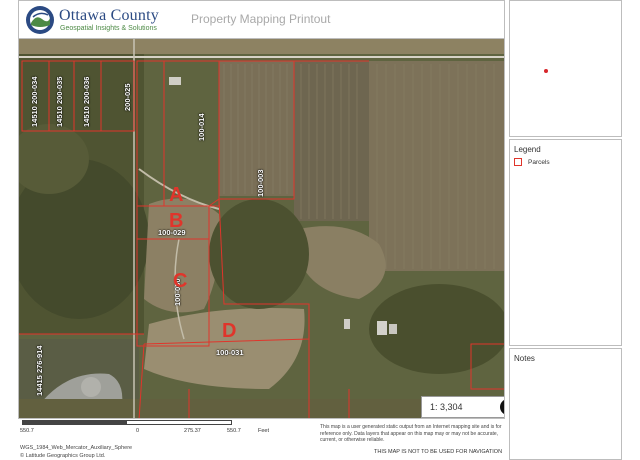 This screenshot has height=460, width=640. Describe the element at coordinates (138, 431) in the screenshot. I see `scale-bar-tick: 0` at that location.